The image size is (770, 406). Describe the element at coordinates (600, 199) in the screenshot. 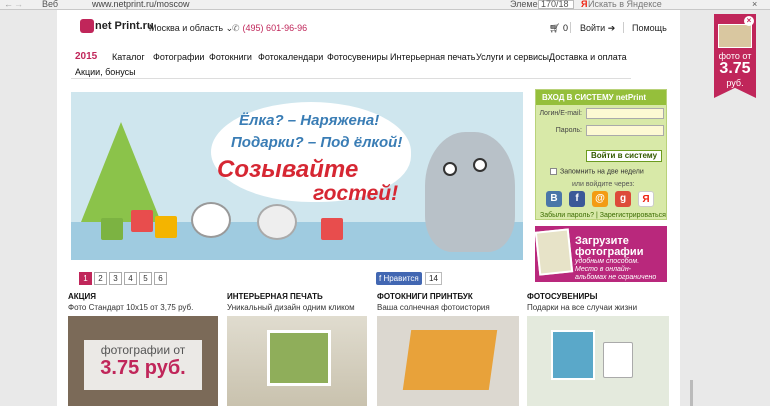

I see `mailru-login-icon: @` at that location.